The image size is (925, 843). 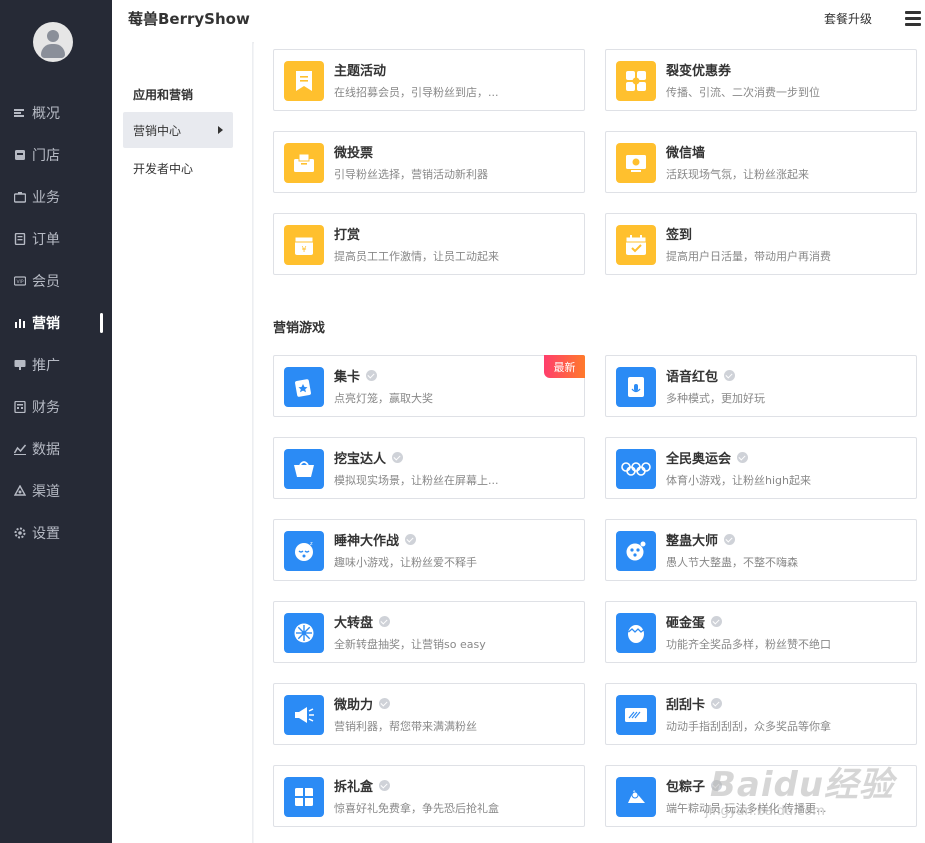 What do you see at coordinates (429, 550) in the screenshot?
I see `game-card-sleepy-battle: z 睡神大作战 趣味小游戏，让粉丝爱不释手` at bounding box center [429, 550].